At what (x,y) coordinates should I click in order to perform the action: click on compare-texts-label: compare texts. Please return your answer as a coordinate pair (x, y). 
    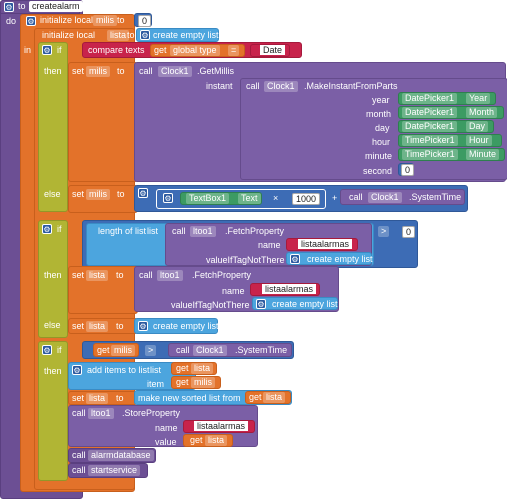
    Looking at the image, I should click on (116, 50).